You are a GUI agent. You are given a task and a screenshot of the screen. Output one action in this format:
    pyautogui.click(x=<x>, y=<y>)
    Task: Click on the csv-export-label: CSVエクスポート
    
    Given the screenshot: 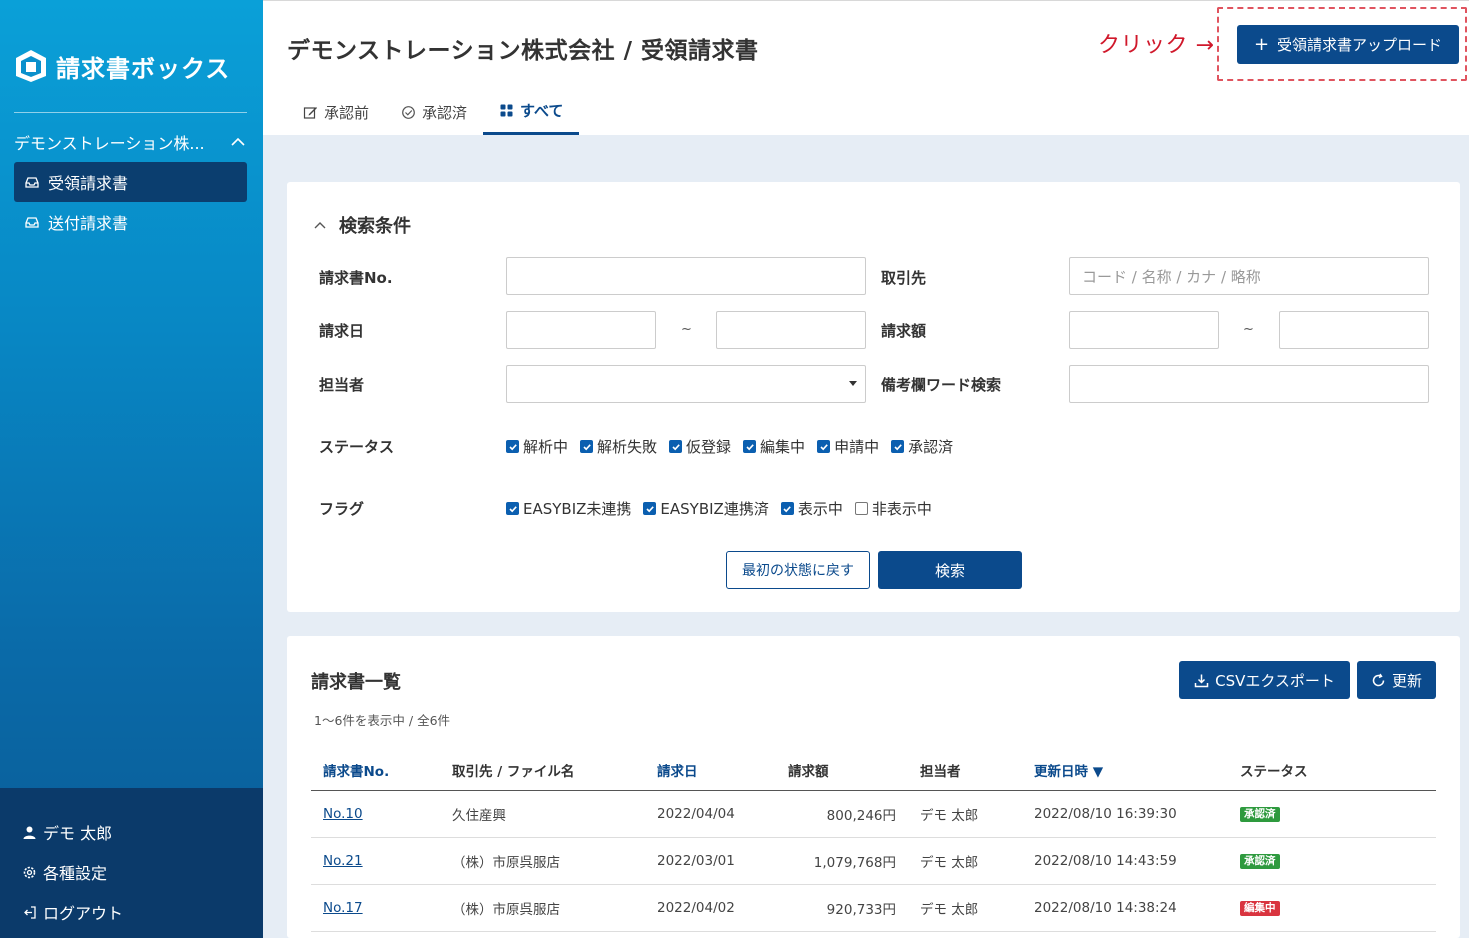 What is the action you would take?
    pyautogui.click(x=1275, y=680)
    